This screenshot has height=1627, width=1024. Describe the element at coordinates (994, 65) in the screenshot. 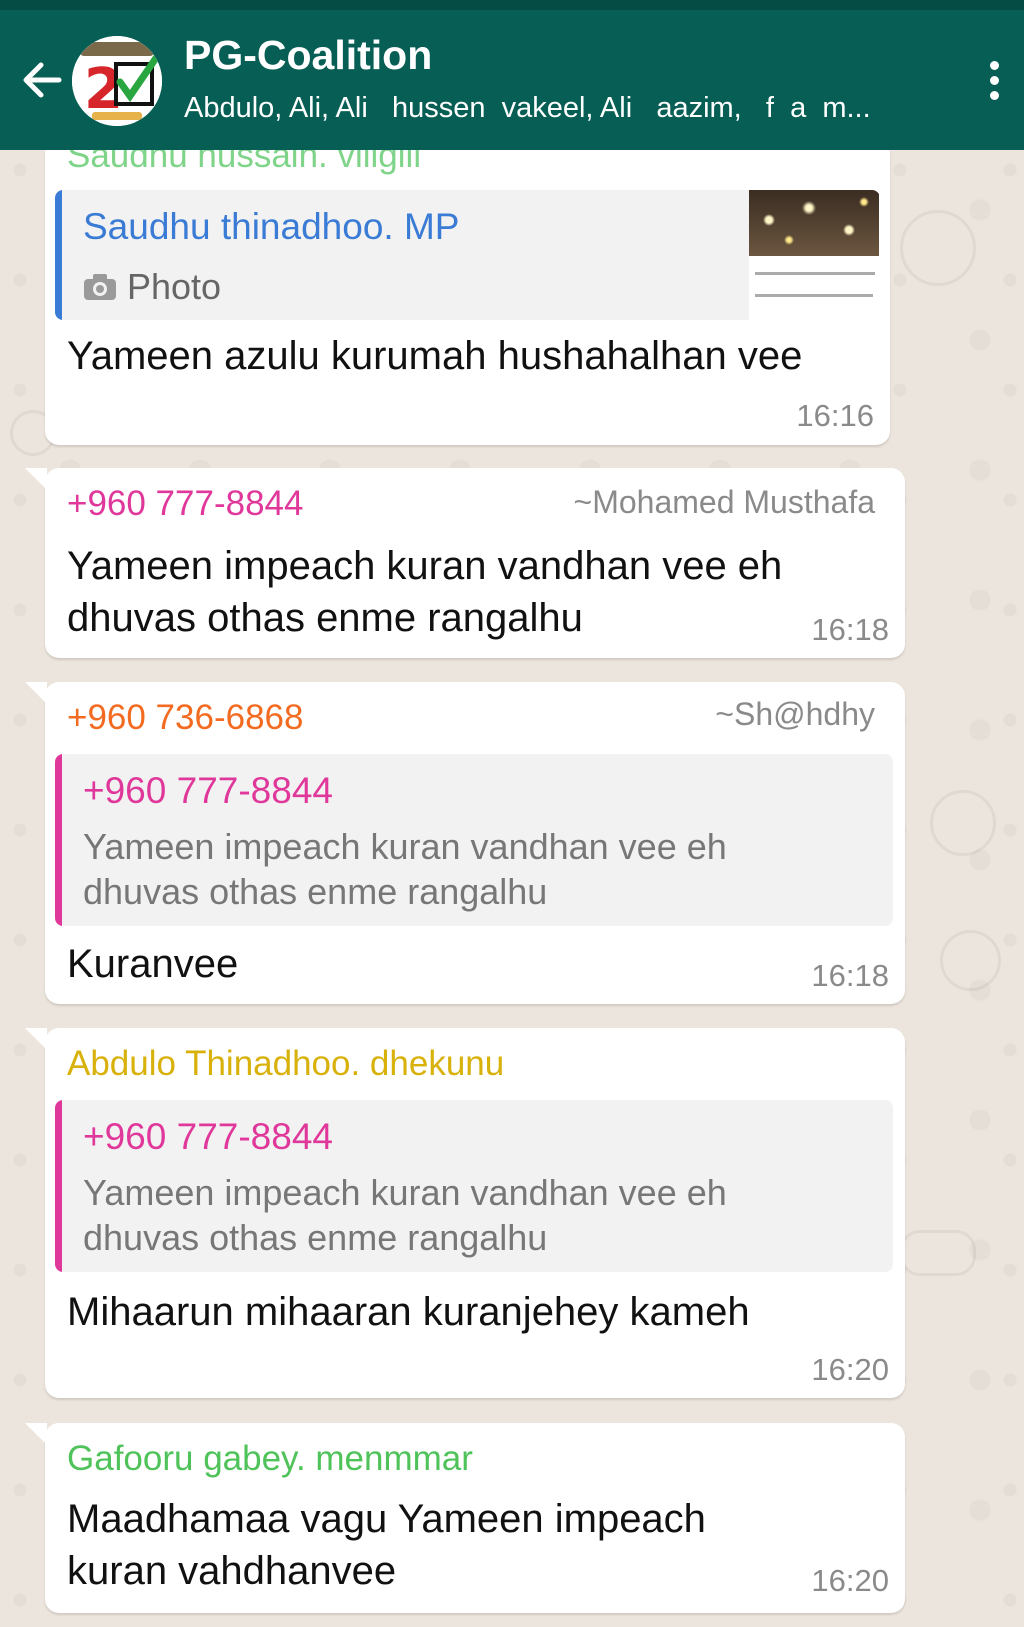

I see `more-vertical-icon` at that location.